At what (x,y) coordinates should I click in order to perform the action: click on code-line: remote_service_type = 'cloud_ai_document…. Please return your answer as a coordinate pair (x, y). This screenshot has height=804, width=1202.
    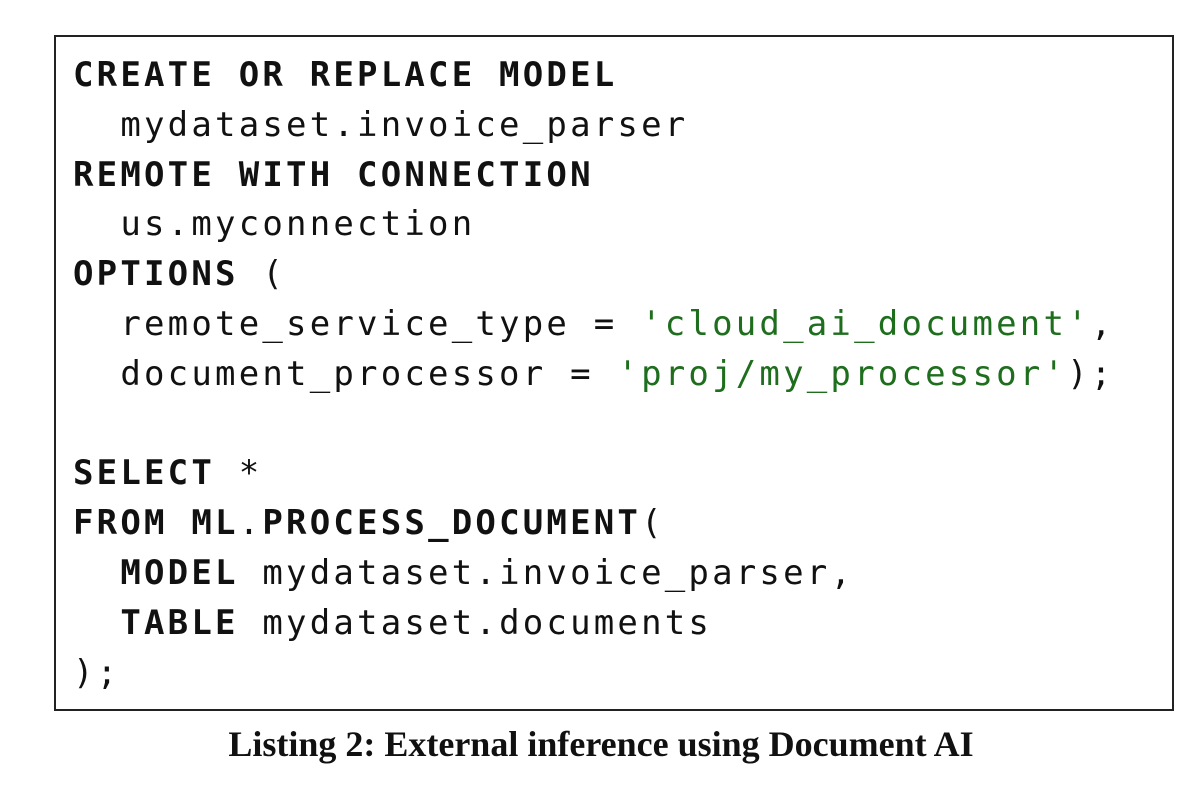
    Looking at the image, I should click on (593, 325).